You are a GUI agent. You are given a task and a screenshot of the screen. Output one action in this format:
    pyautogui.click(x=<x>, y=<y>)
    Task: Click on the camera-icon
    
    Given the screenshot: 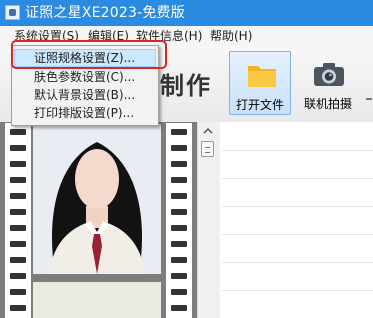 What is the action you would take?
    pyautogui.click(x=329, y=74)
    